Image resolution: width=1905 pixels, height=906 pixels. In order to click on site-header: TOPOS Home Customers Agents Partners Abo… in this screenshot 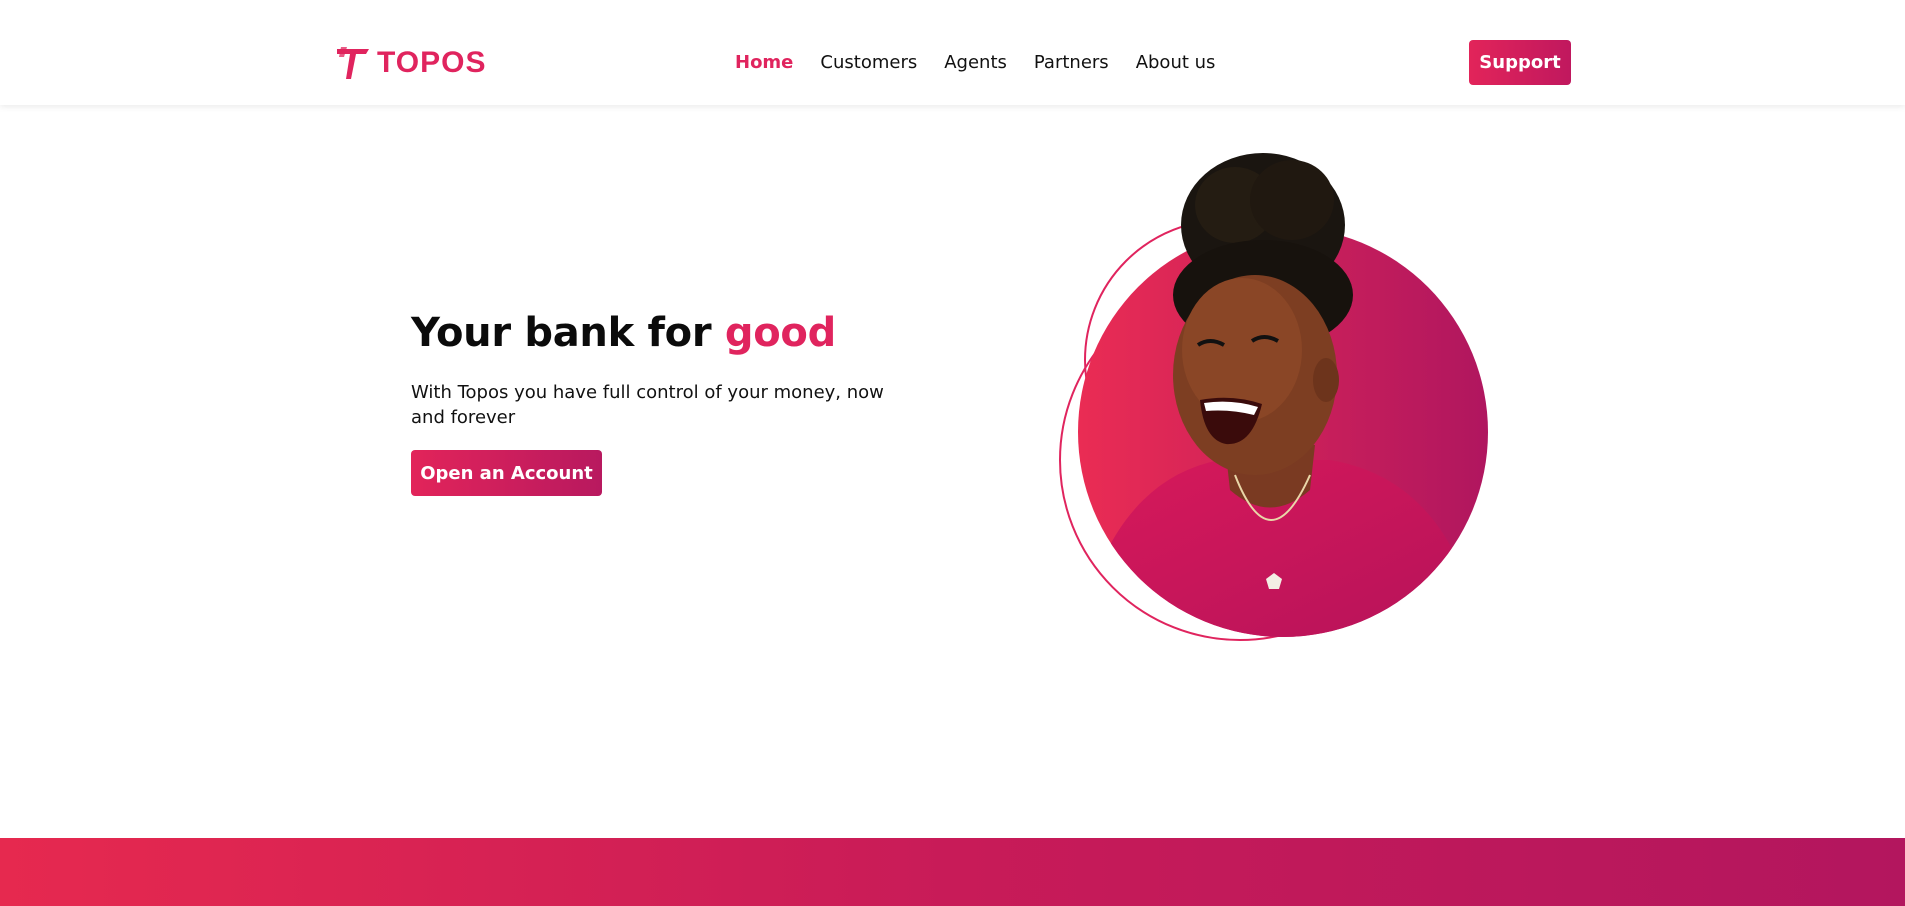, I will do `click(952, 52)`.